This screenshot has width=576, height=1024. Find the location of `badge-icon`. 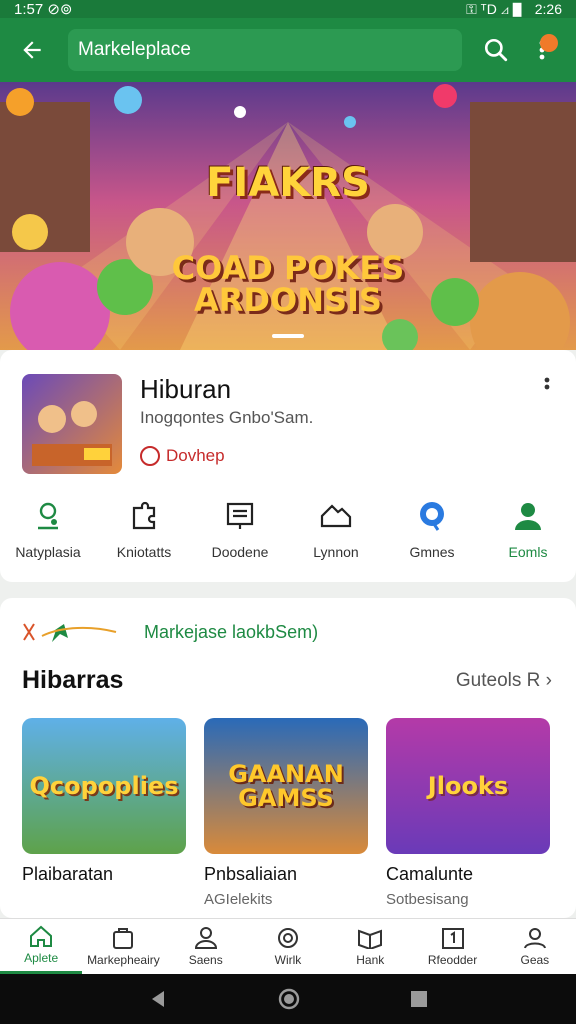

badge-icon is located at coordinates (150, 456).